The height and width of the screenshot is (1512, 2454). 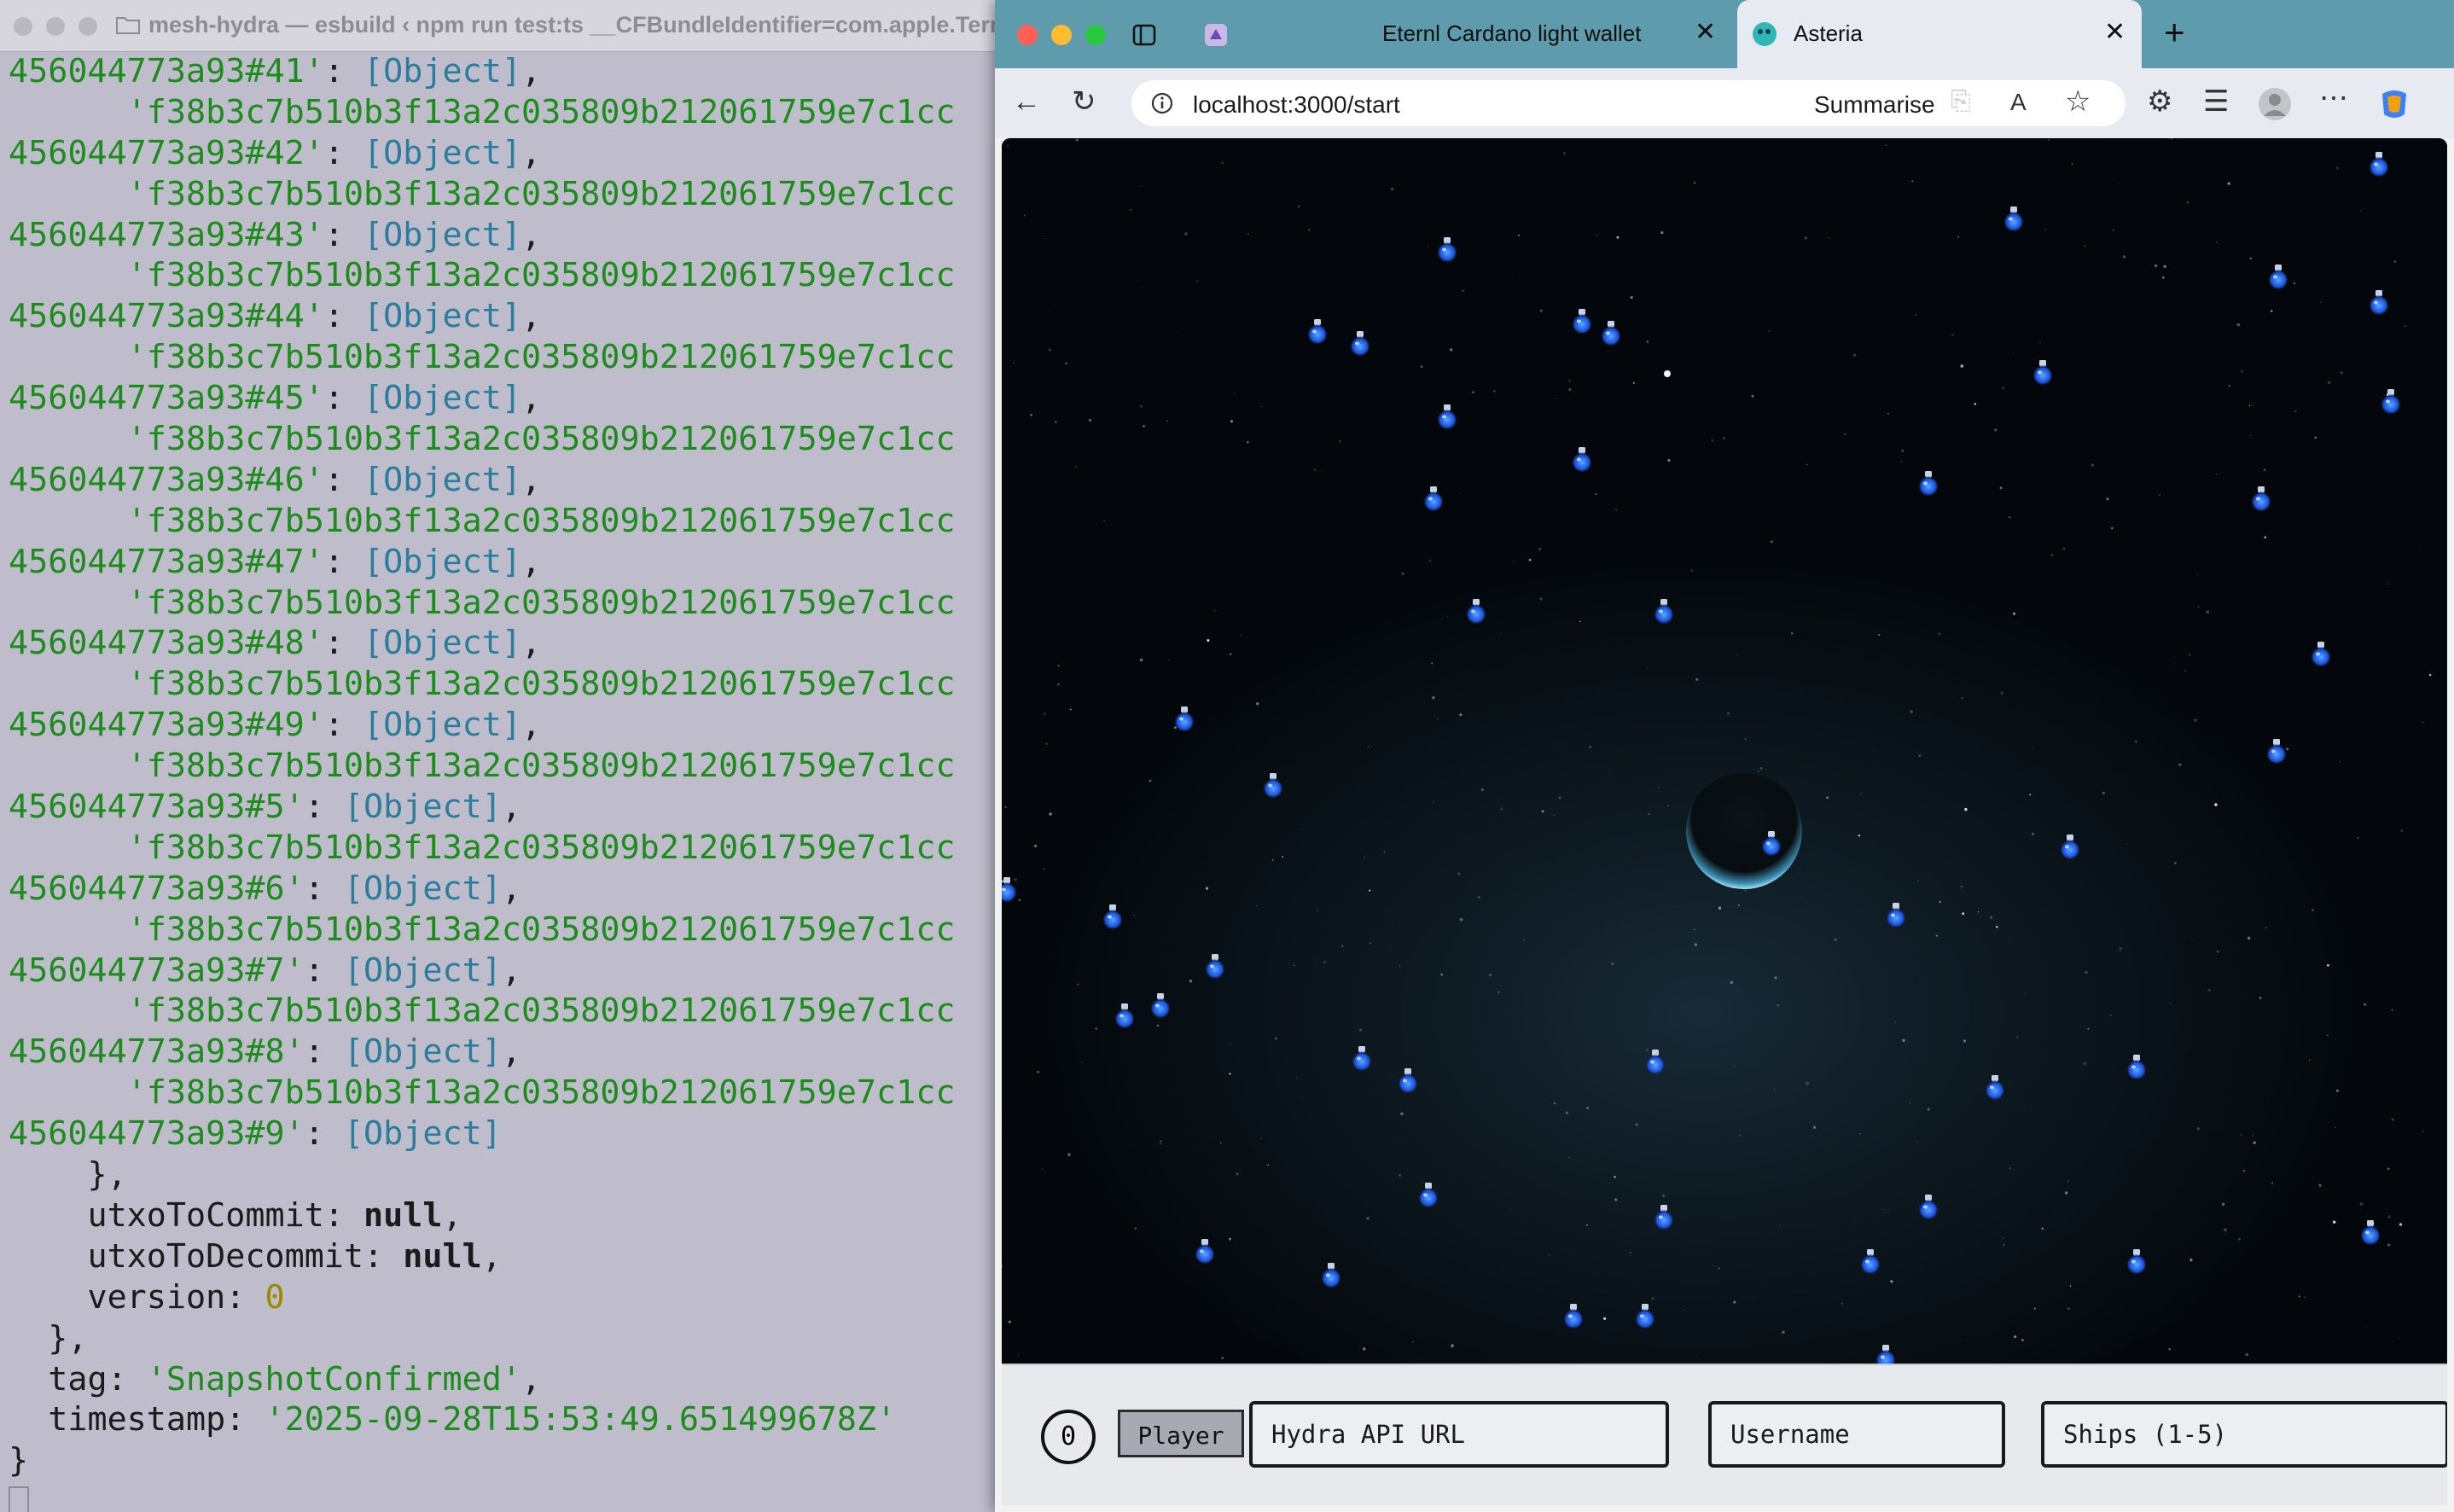 What do you see at coordinates (1628, 103) in the screenshot?
I see `address-bar: localhost:3000/start Summarise ⎘ A ☆` at bounding box center [1628, 103].